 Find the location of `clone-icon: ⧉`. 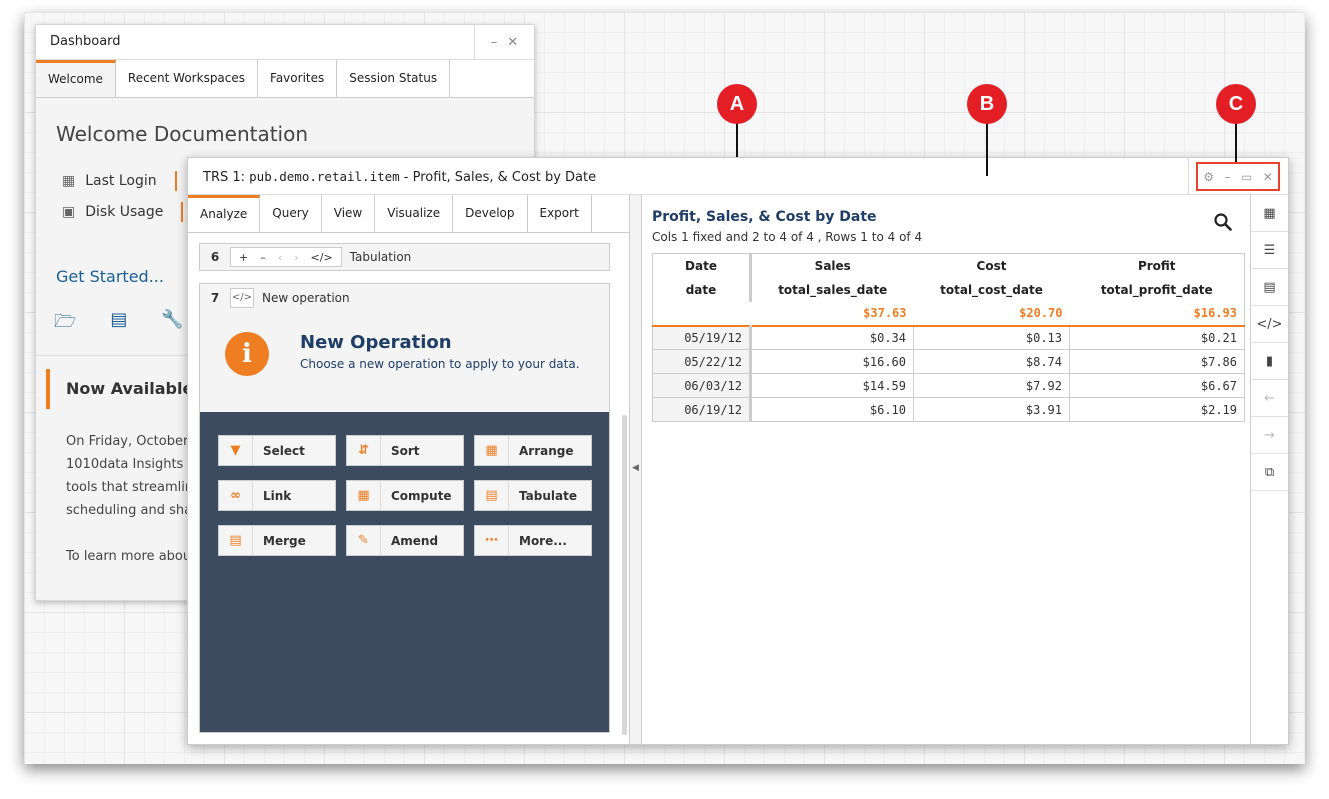

clone-icon: ⧉ is located at coordinates (1269, 472).